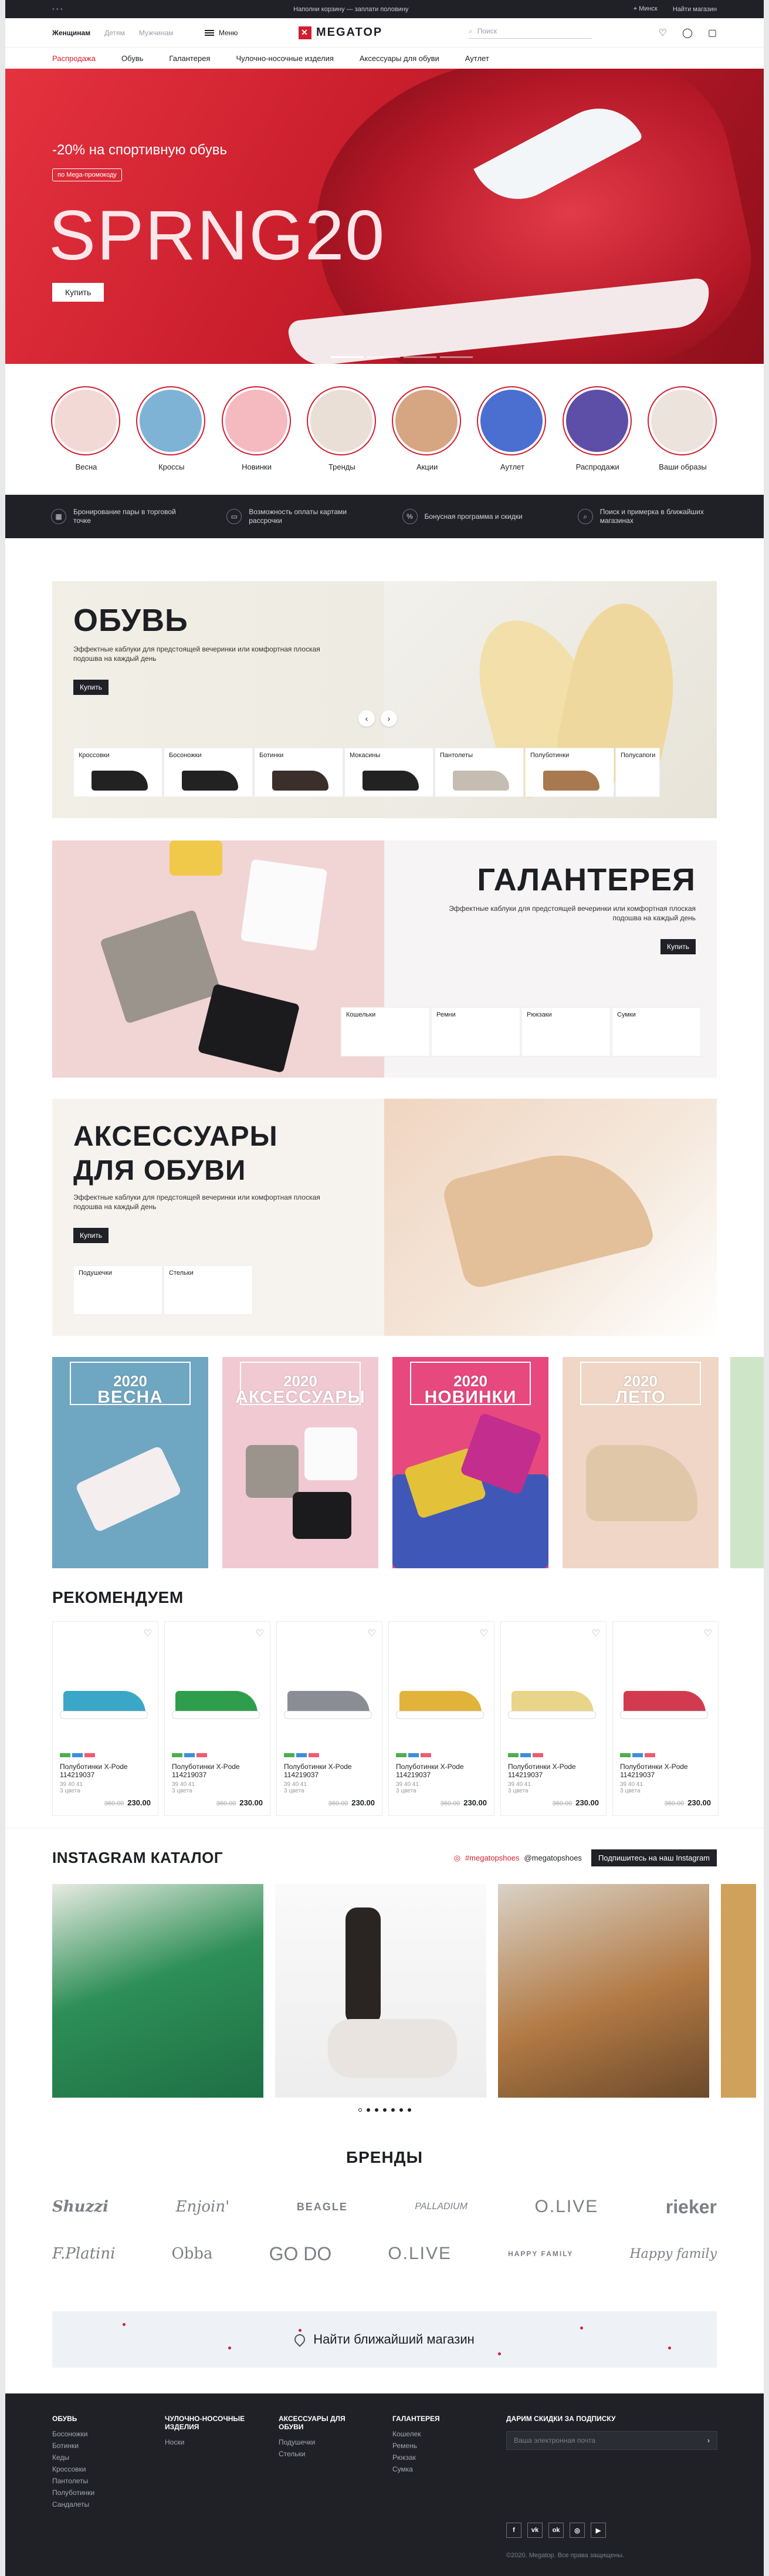 The height and width of the screenshot is (2576, 769). What do you see at coordinates (678, 946) in the screenshot?
I see `haberdashery-buy-button: Купить` at bounding box center [678, 946].